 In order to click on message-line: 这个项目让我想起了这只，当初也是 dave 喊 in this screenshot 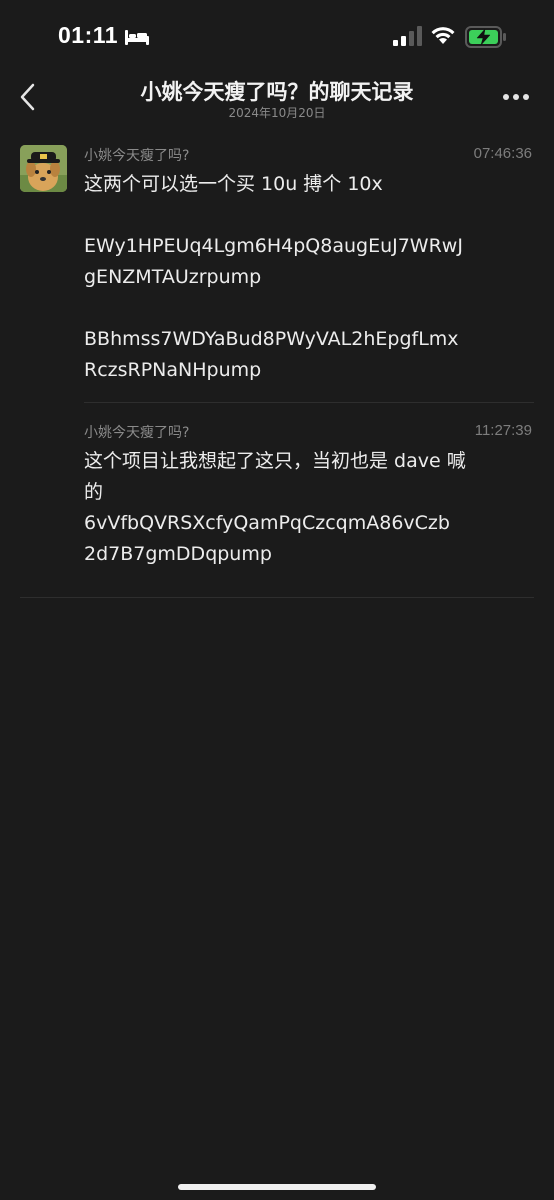, I will do `click(275, 461)`.